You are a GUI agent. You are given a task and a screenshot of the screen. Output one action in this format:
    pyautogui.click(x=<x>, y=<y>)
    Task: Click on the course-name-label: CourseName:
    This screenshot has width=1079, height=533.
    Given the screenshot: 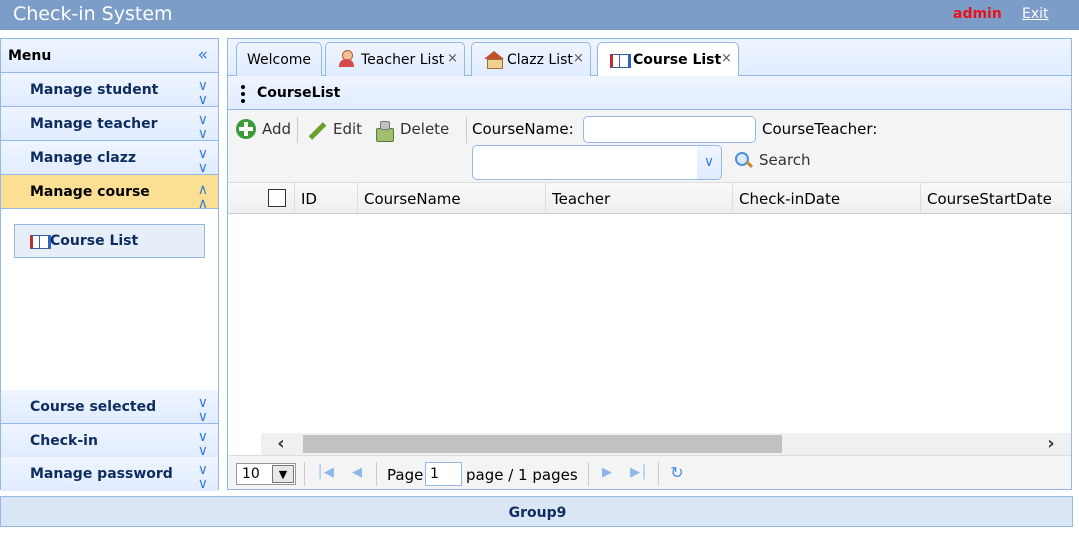 What is the action you would take?
    pyautogui.click(x=523, y=129)
    